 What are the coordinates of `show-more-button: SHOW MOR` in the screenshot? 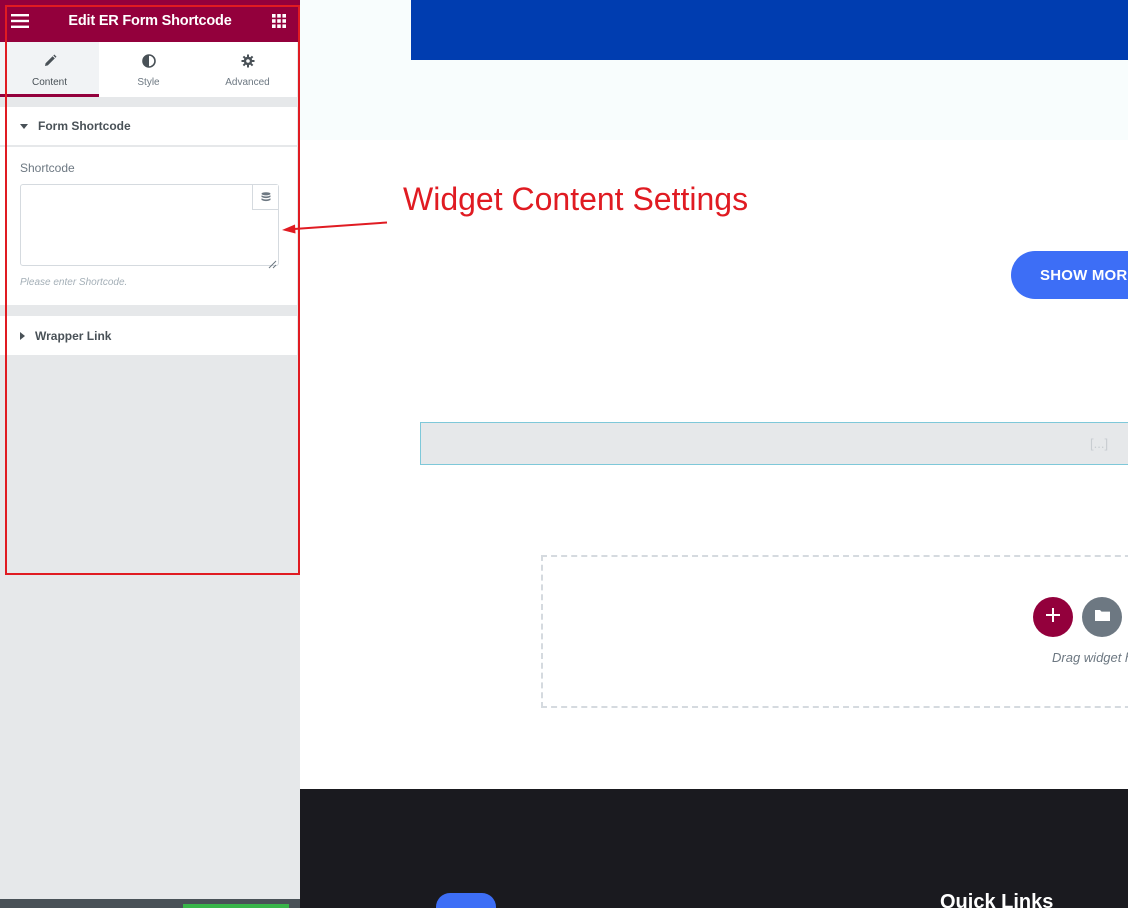 It's located at (1069, 275).